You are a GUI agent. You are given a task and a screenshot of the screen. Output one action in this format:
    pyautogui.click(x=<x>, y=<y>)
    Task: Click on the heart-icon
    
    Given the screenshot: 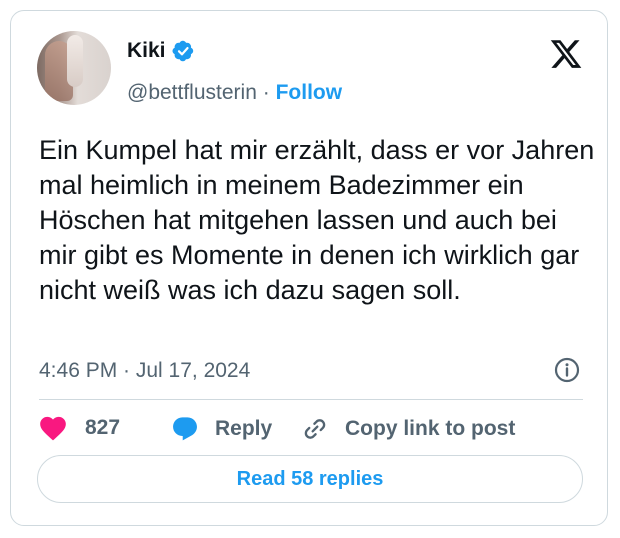 What is the action you would take?
    pyautogui.click(x=53, y=428)
    